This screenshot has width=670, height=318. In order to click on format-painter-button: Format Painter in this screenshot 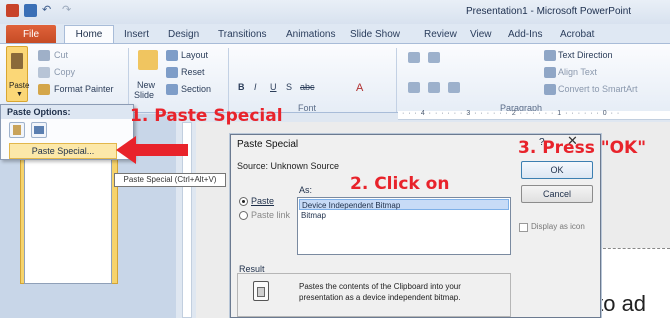, I will do `click(84, 89)`.